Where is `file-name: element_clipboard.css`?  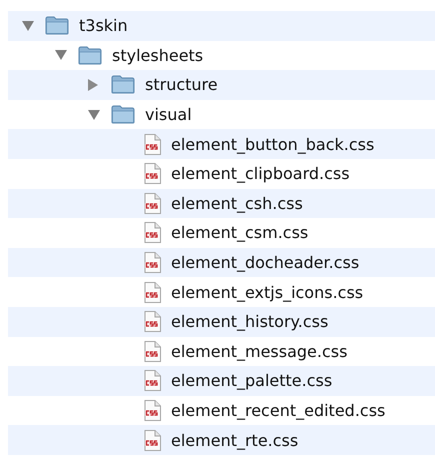 file-name: element_clipboard.css is located at coordinates (260, 174).